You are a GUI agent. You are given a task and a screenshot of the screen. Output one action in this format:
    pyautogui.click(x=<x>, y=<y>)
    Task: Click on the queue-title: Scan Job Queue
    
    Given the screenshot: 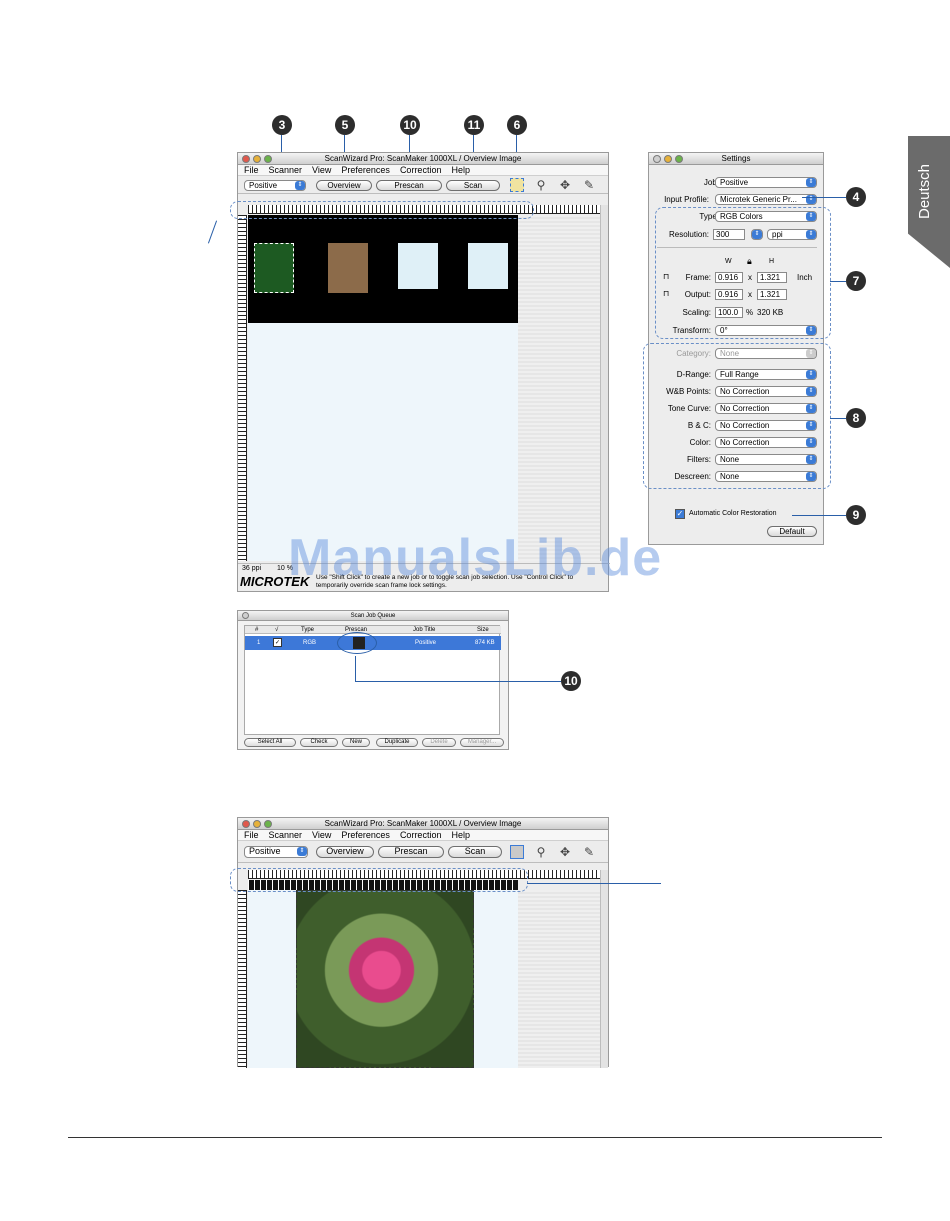 What is the action you would take?
    pyautogui.click(x=373, y=616)
    